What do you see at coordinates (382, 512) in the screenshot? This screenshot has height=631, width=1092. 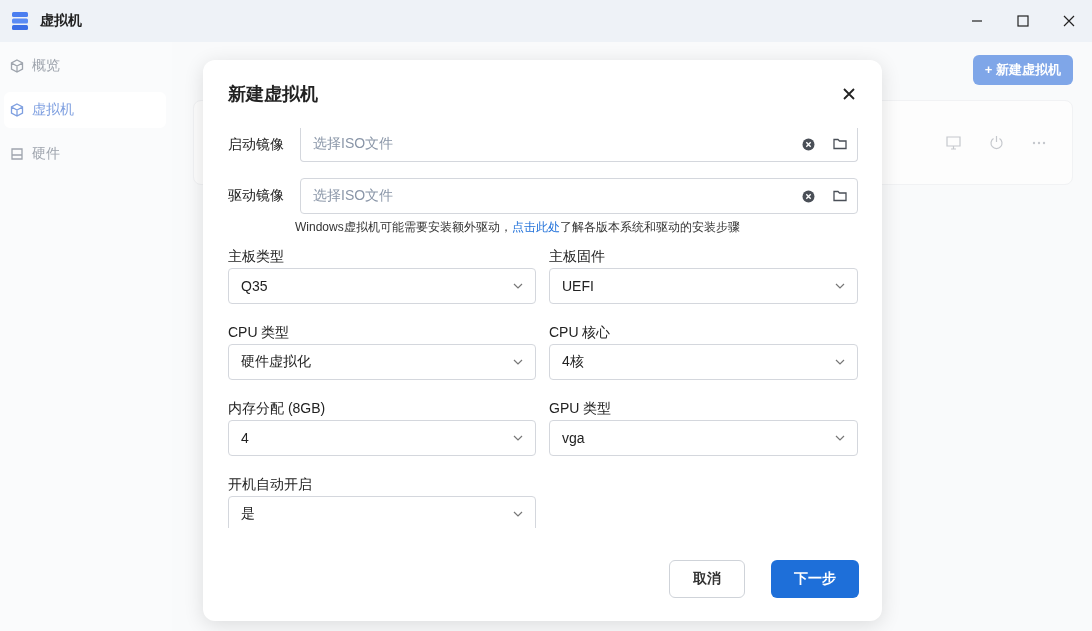 I see `select-field: 是` at bounding box center [382, 512].